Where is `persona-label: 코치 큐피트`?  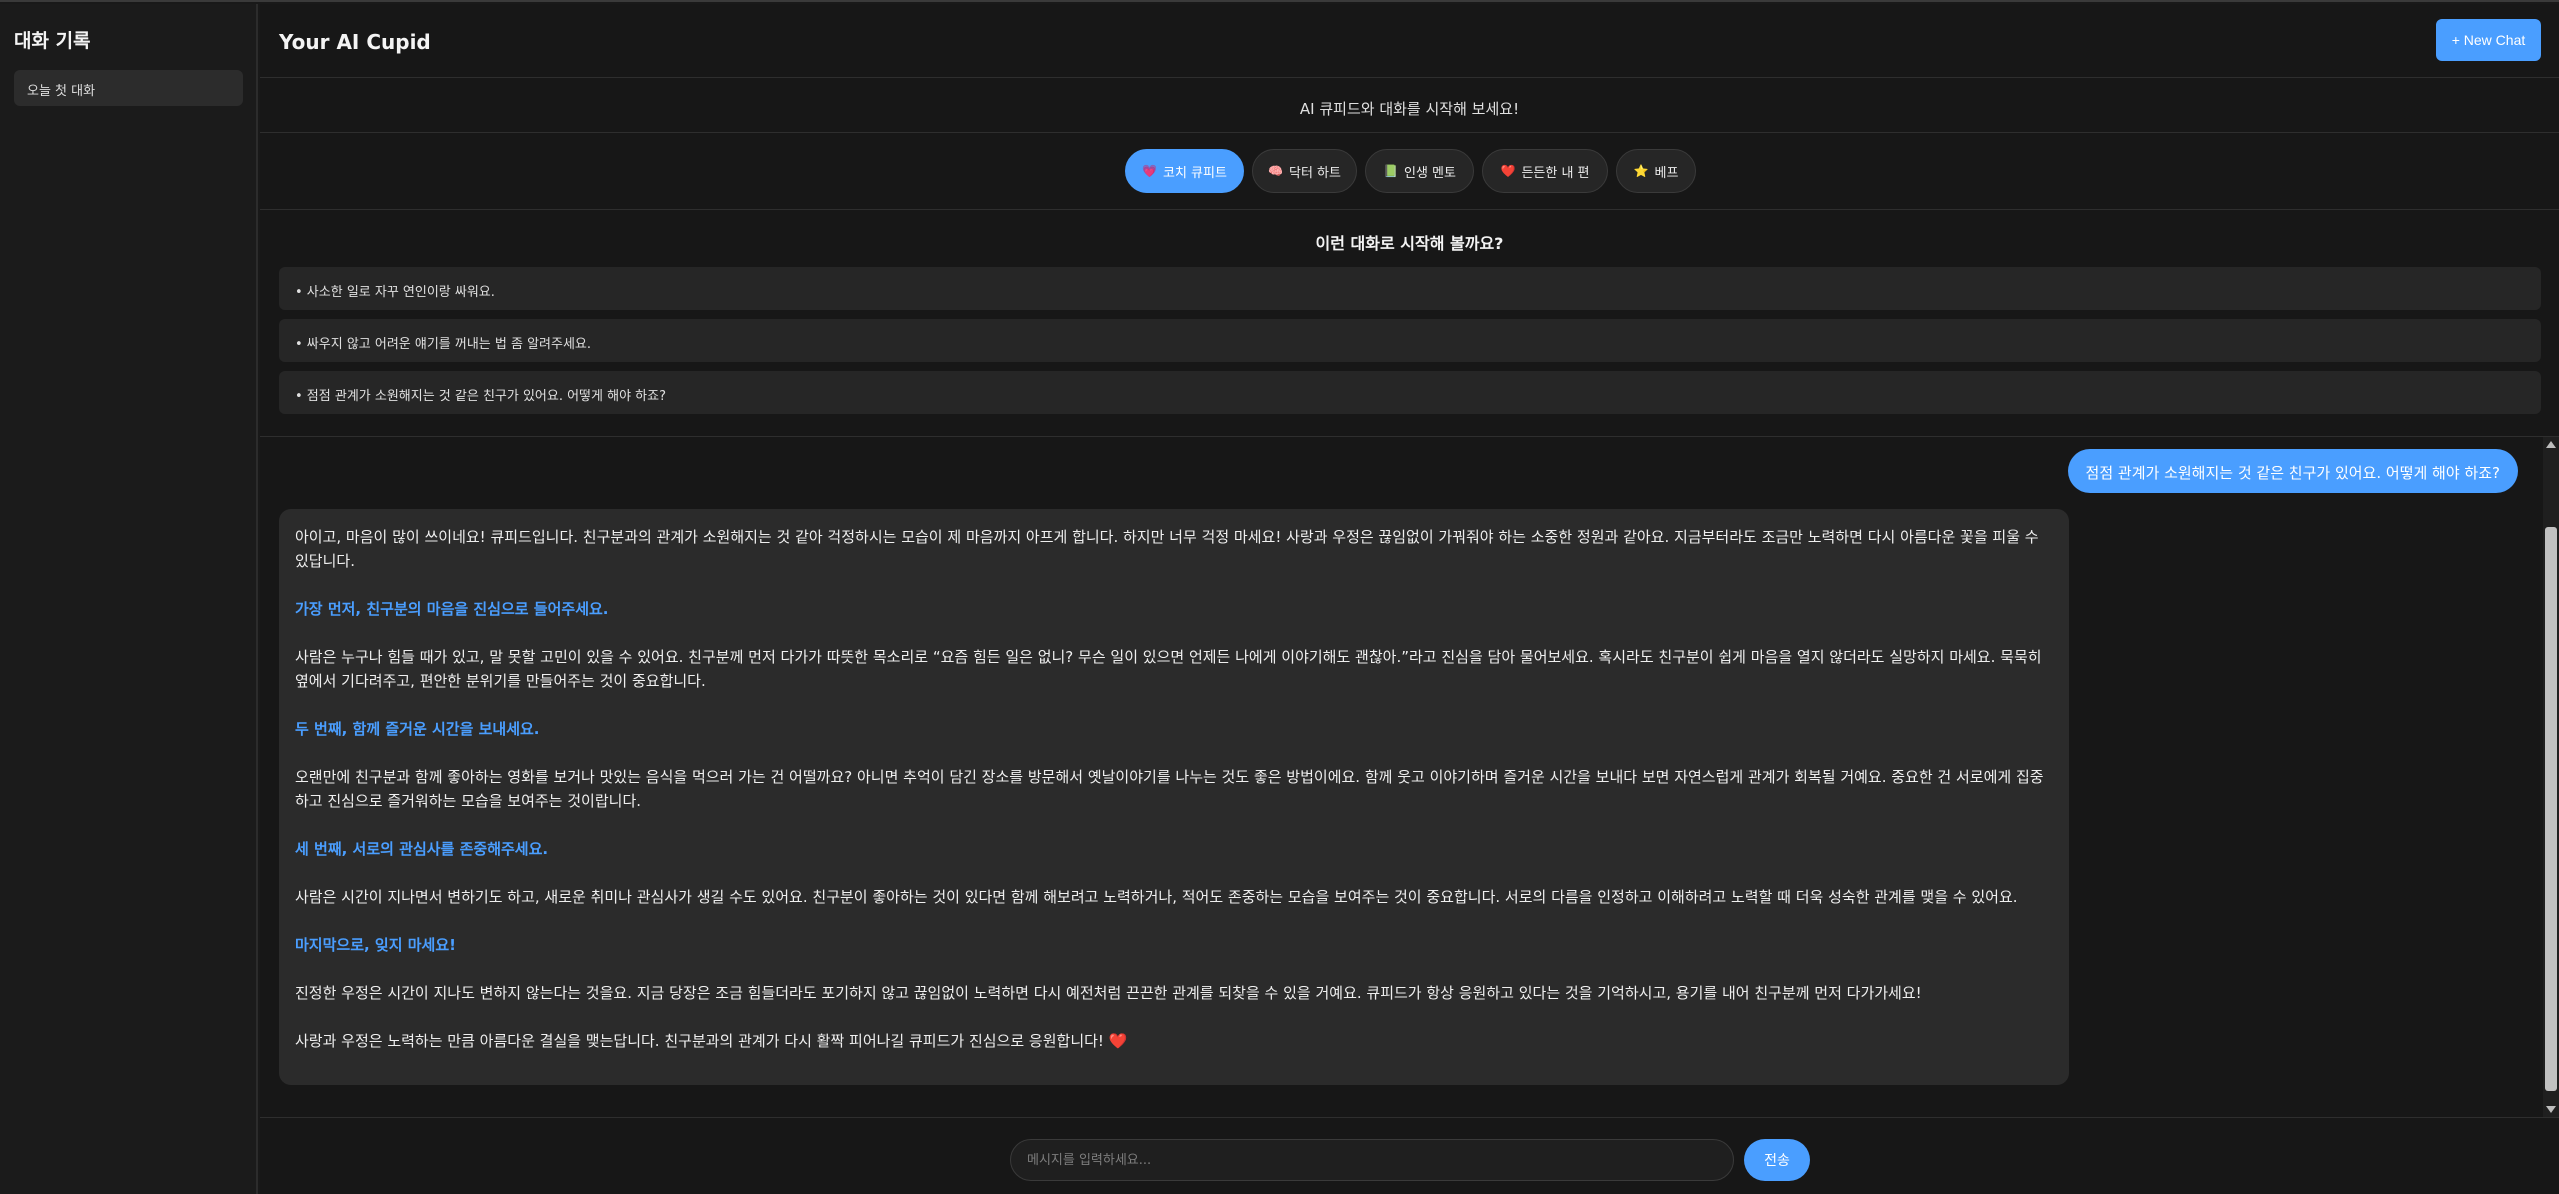 persona-label: 코치 큐피트 is located at coordinates (1195, 173).